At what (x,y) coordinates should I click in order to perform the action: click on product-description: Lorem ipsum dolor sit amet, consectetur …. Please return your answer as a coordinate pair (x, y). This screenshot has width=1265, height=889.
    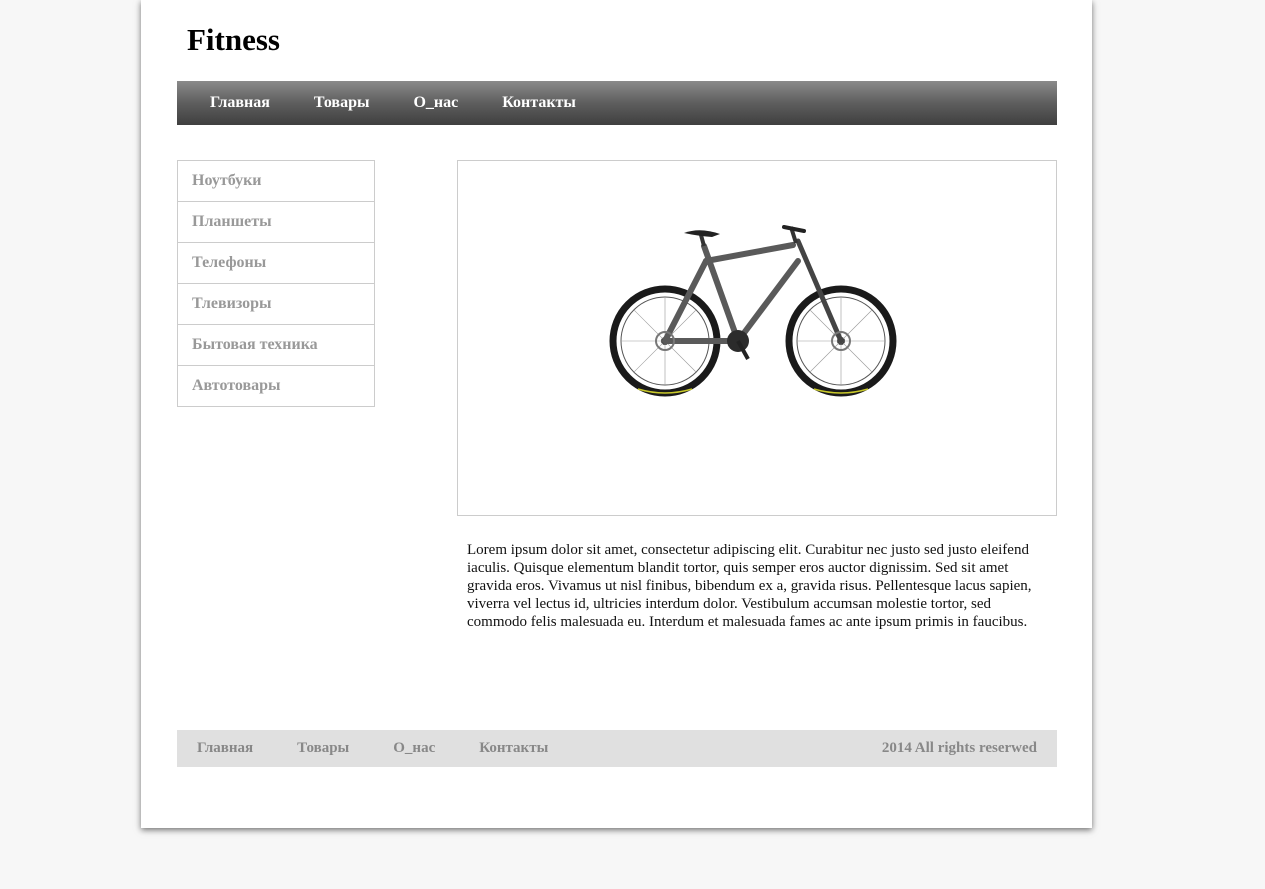
    Looking at the image, I should click on (749, 586).